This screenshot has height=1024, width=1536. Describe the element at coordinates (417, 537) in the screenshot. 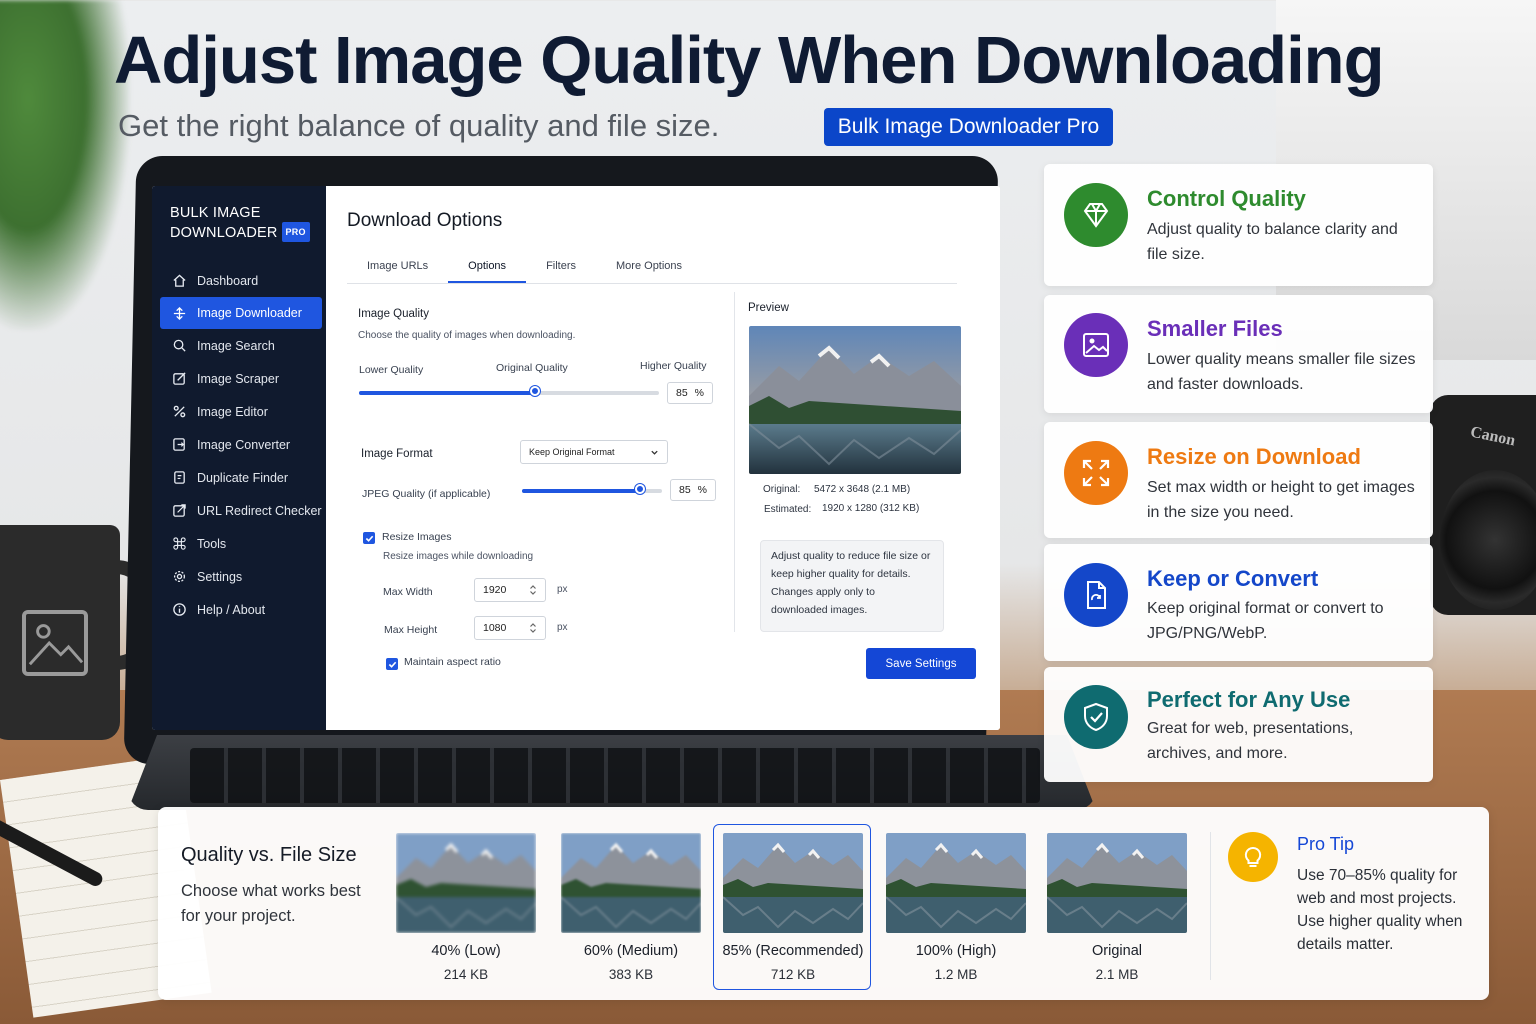

I see `resize-images-label: Resize Images` at that location.